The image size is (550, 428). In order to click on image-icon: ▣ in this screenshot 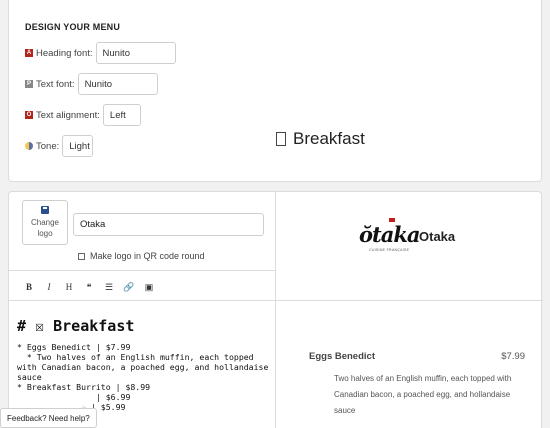, I will do `click(149, 287)`.